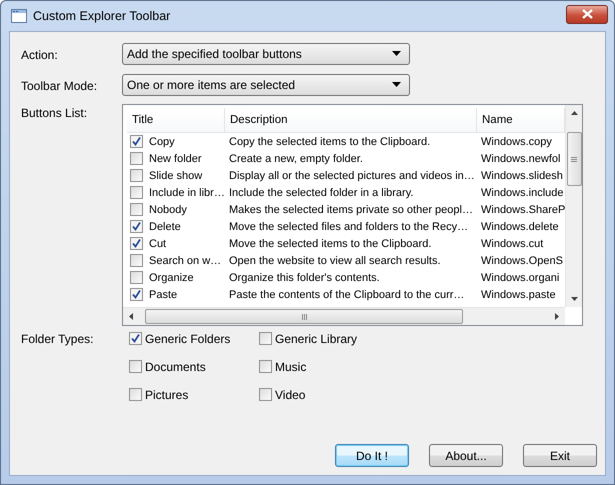 Image resolution: width=615 pixels, height=485 pixels. Describe the element at coordinates (266, 85) in the screenshot. I see `toolbar-mode-dropdown: One or more items are selected` at that location.